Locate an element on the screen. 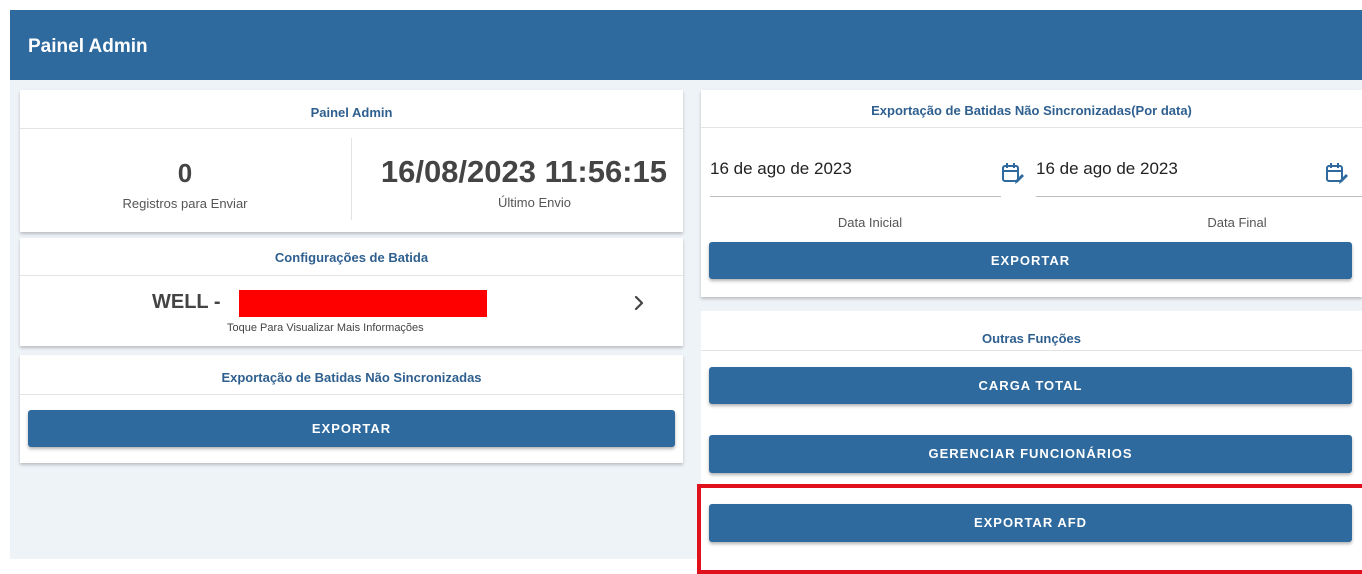  device-name: WELL - is located at coordinates (186, 302).